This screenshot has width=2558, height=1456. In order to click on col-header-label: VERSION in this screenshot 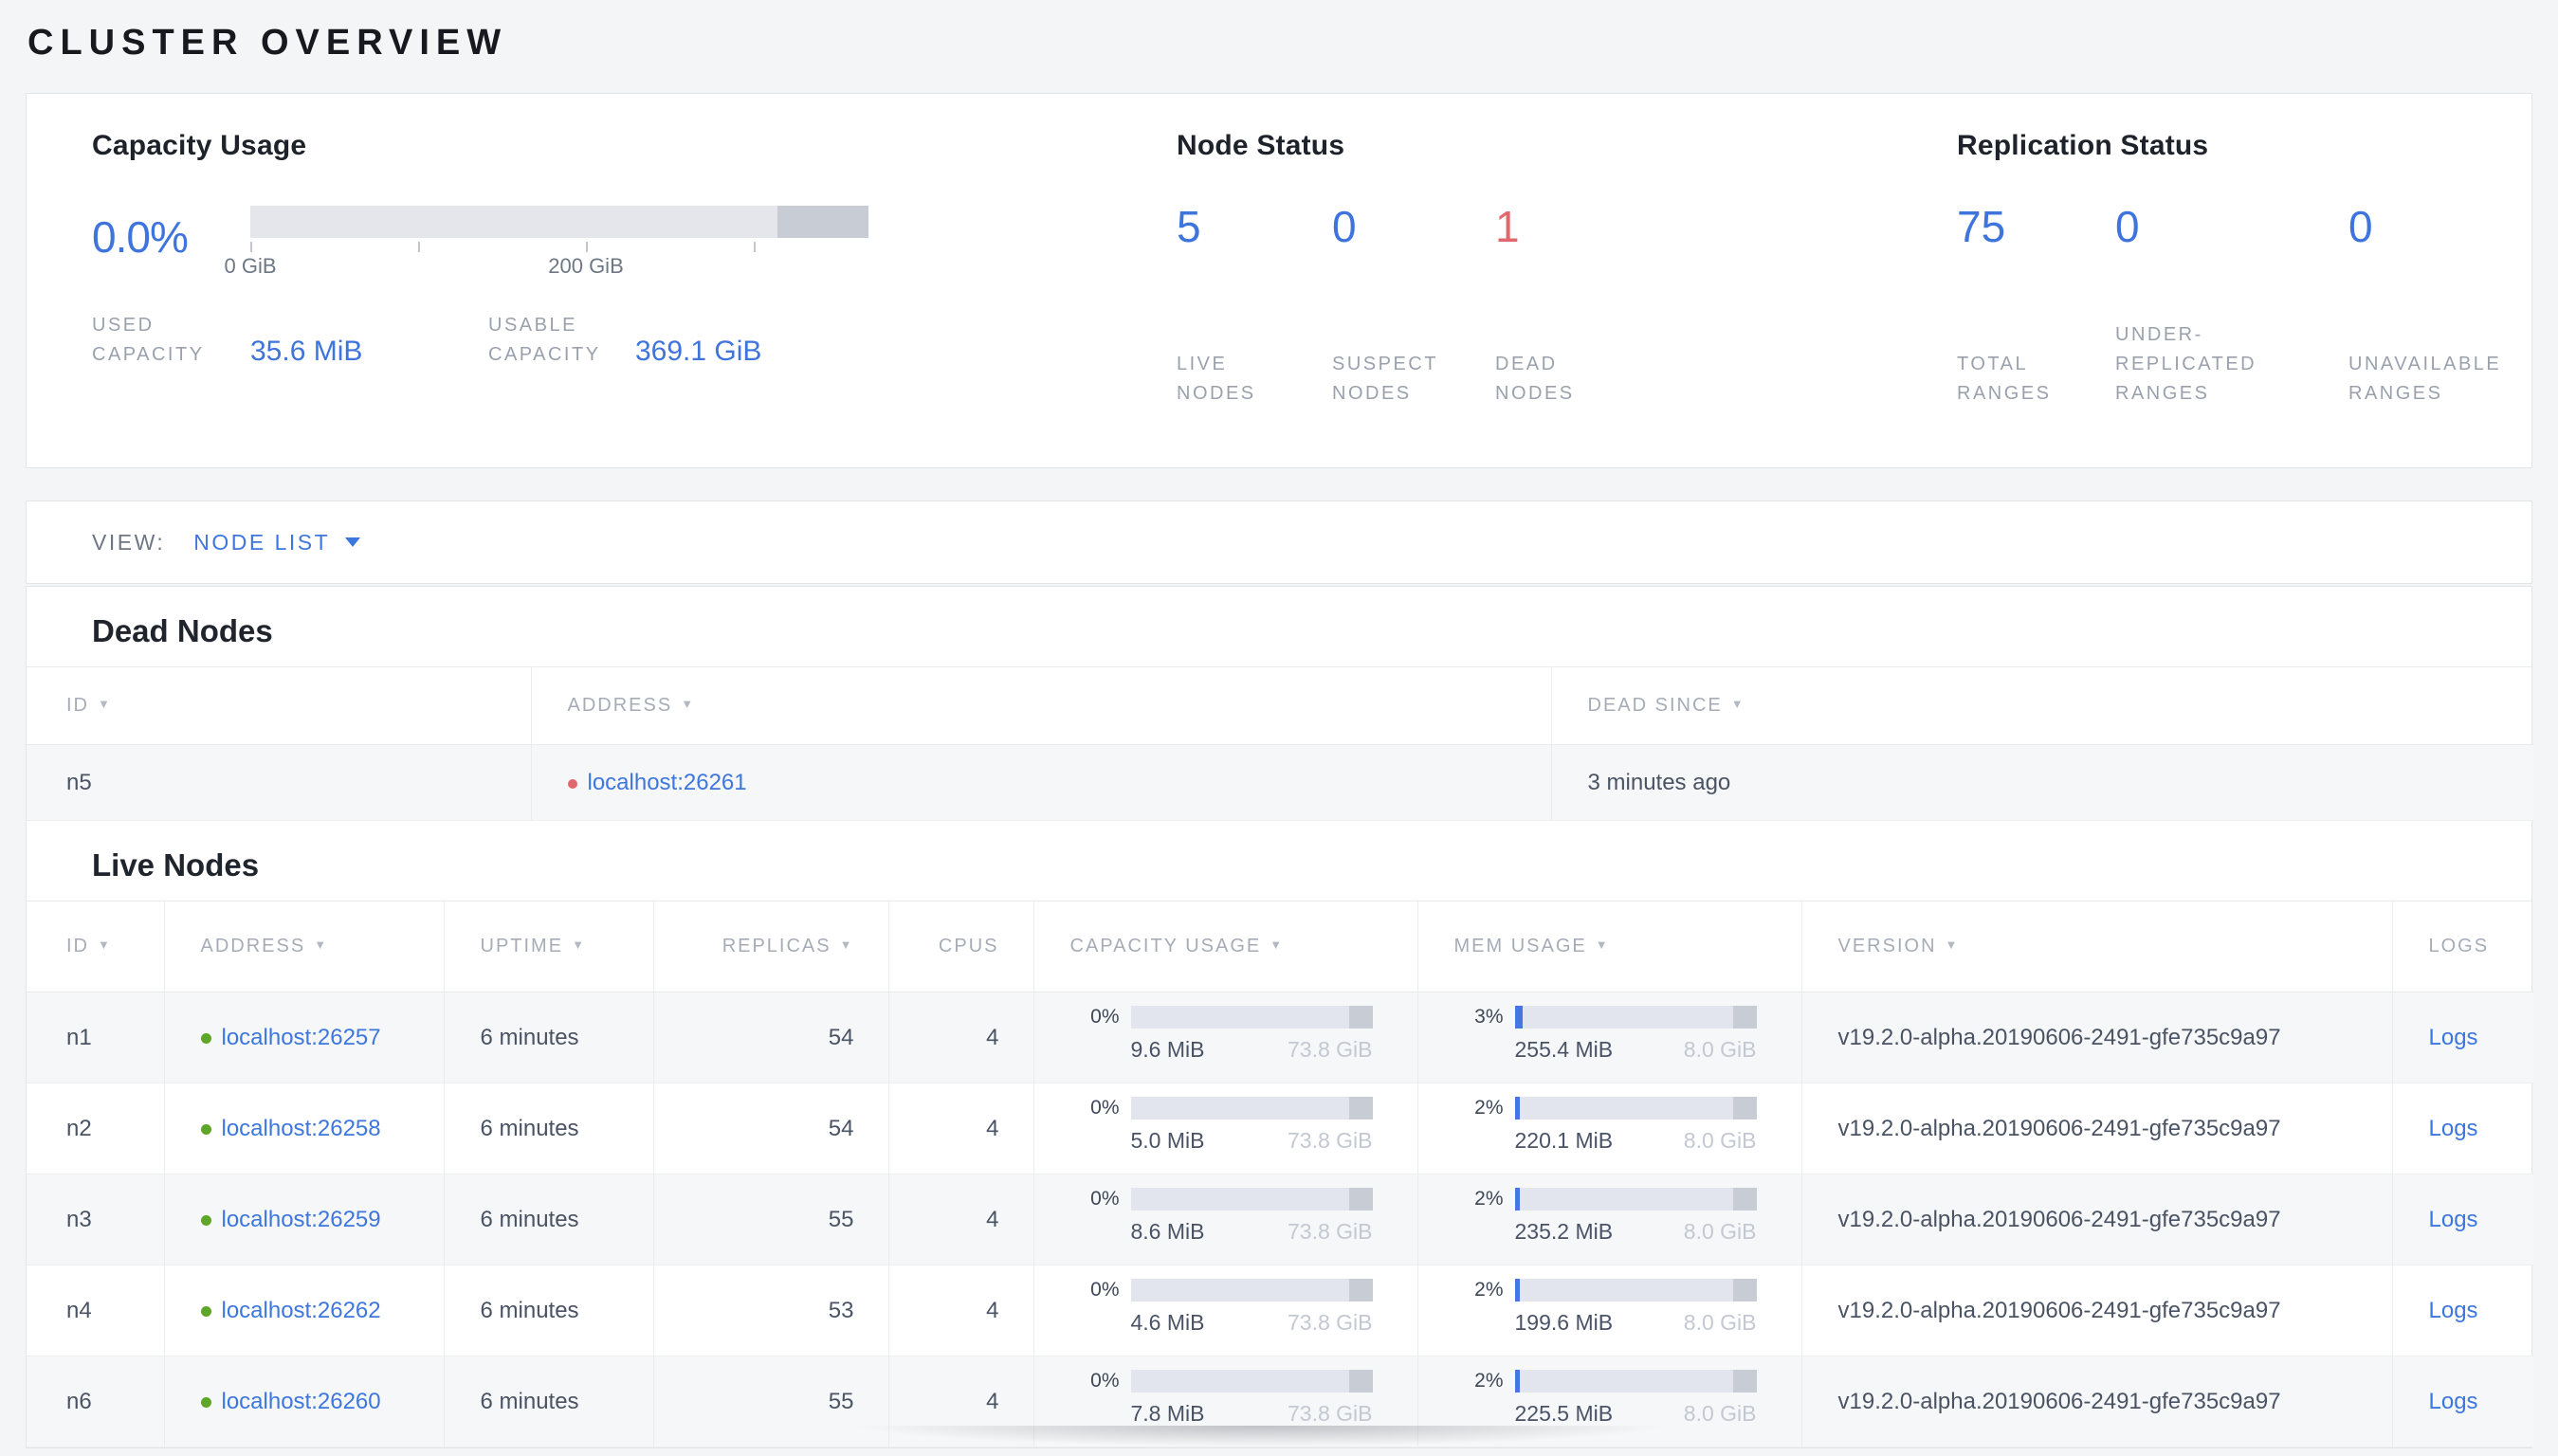, I will do `click(1887, 946)`.